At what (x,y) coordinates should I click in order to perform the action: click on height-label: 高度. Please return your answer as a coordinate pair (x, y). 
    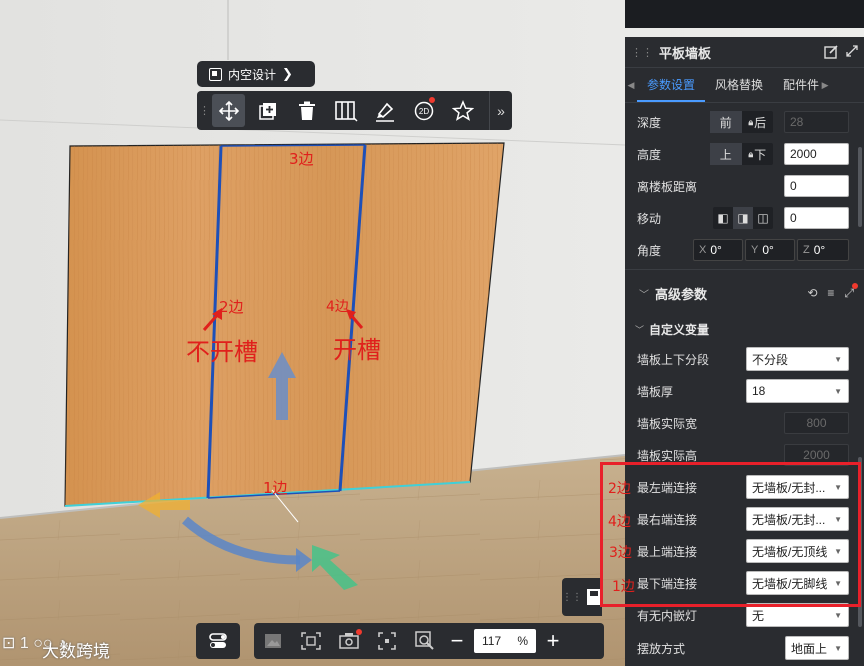
    Looking at the image, I should click on (649, 154).